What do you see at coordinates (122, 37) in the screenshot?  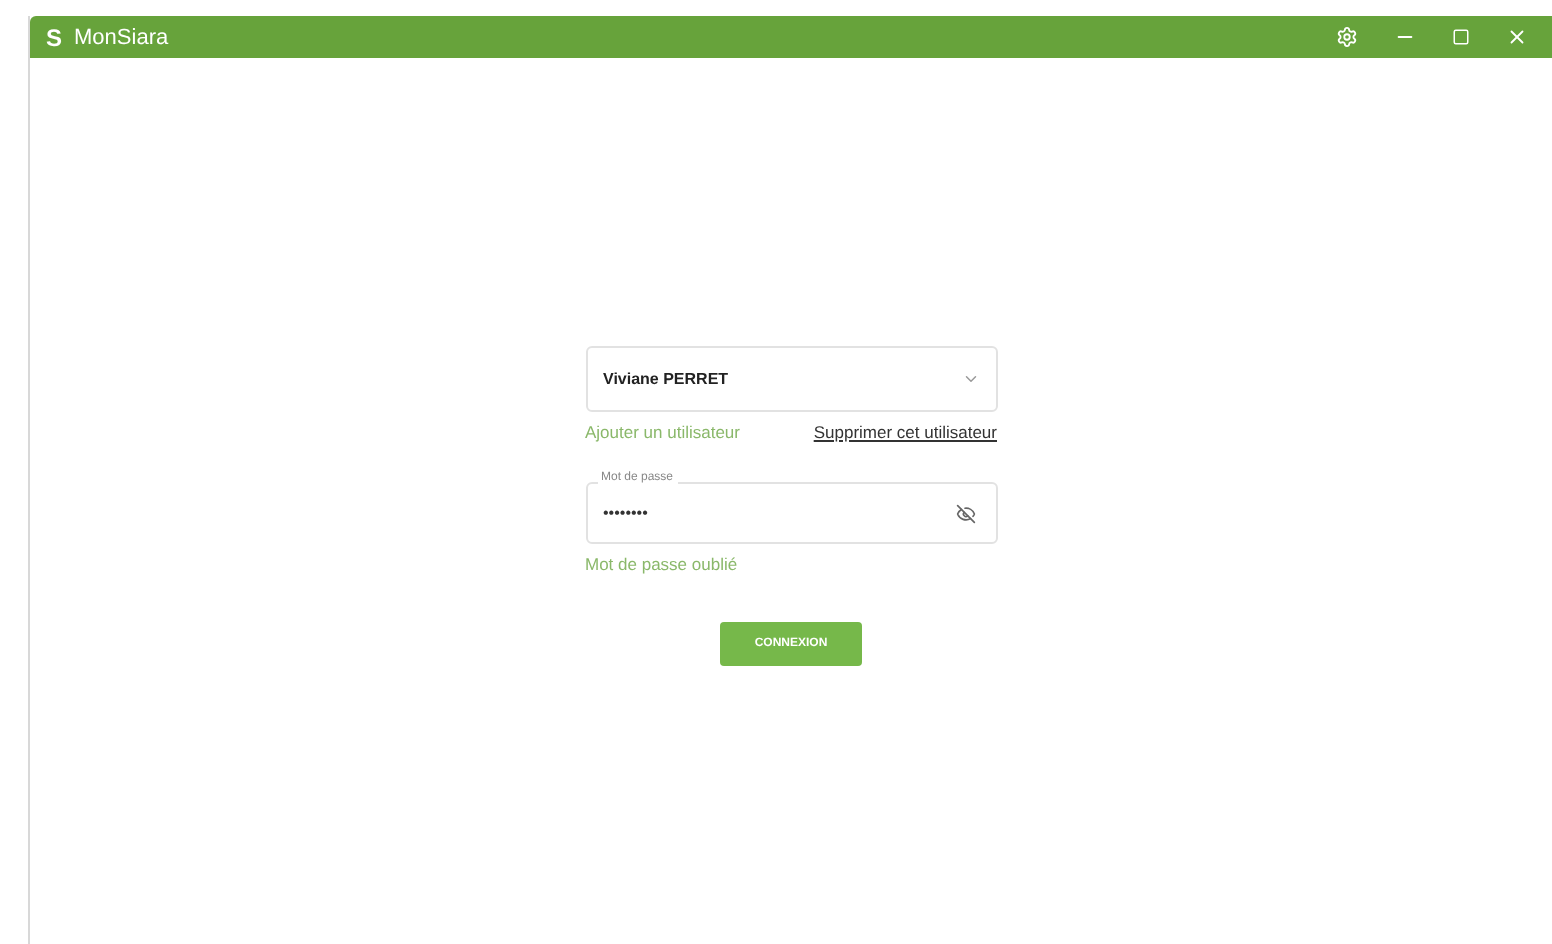 I see `window-title: MonSiara` at bounding box center [122, 37].